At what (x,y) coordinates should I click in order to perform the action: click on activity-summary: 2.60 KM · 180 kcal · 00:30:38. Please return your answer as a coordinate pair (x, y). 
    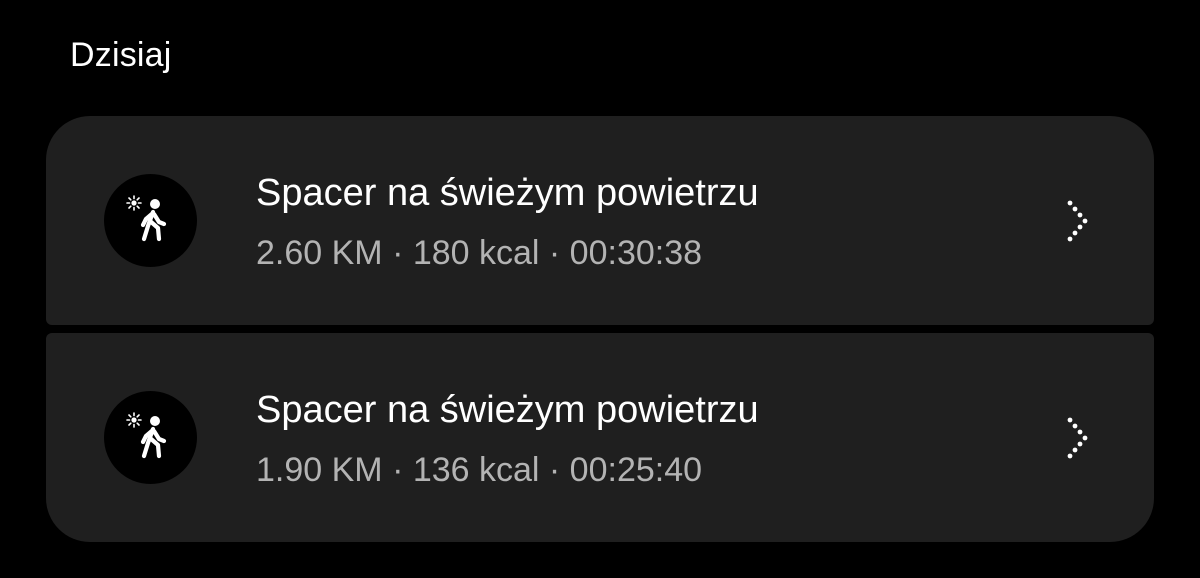
    Looking at the image, I should click on (479, 253).